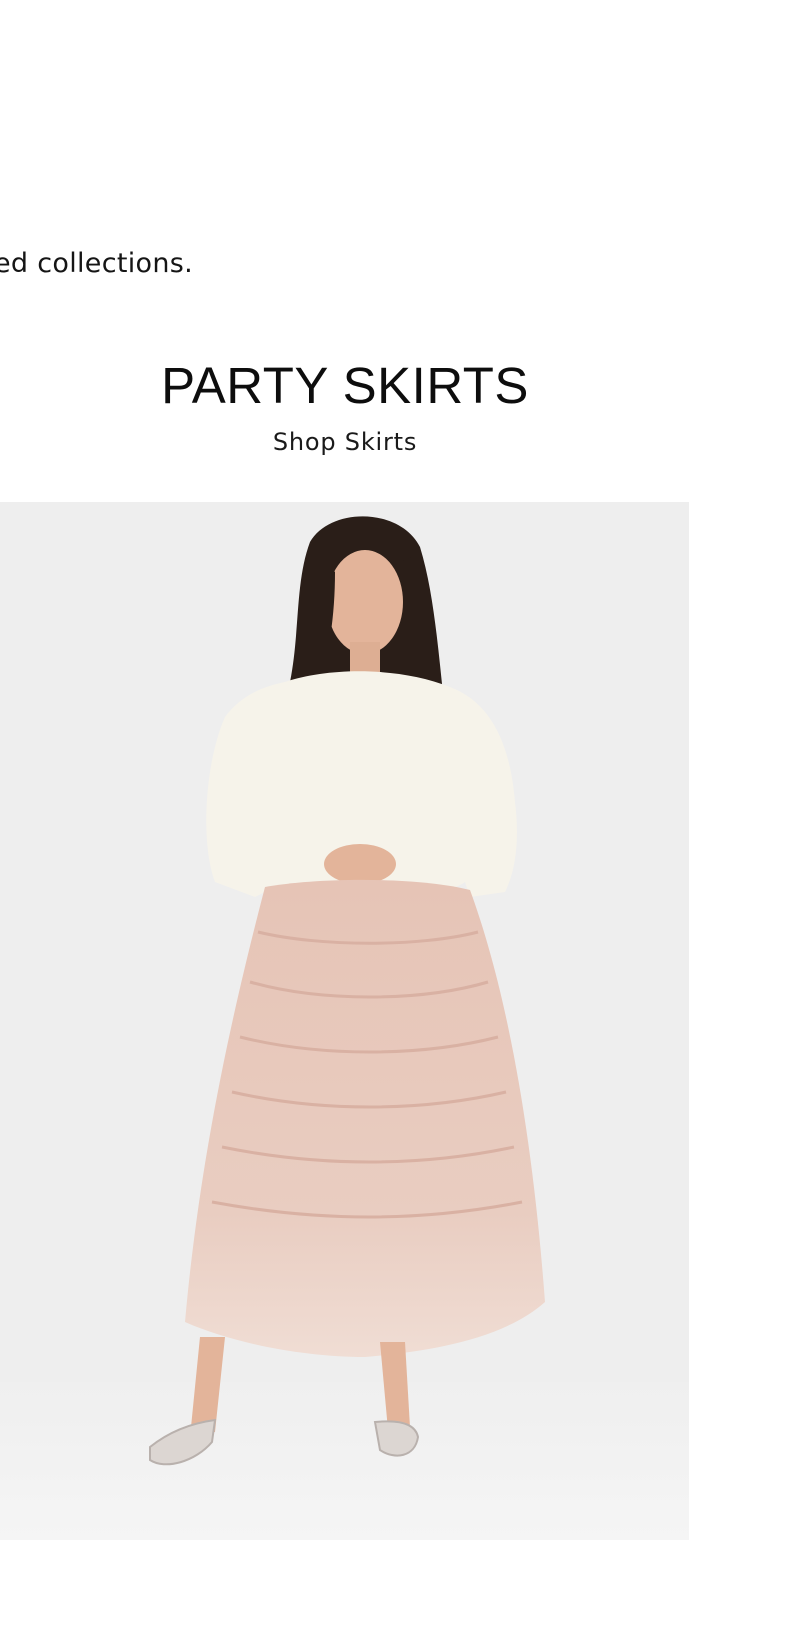 The height and width of the screenshot is (1633, 800). What do you see at coordinates (365, 602) in the screenshot?
I see `face` at bounding box center [365, 602].